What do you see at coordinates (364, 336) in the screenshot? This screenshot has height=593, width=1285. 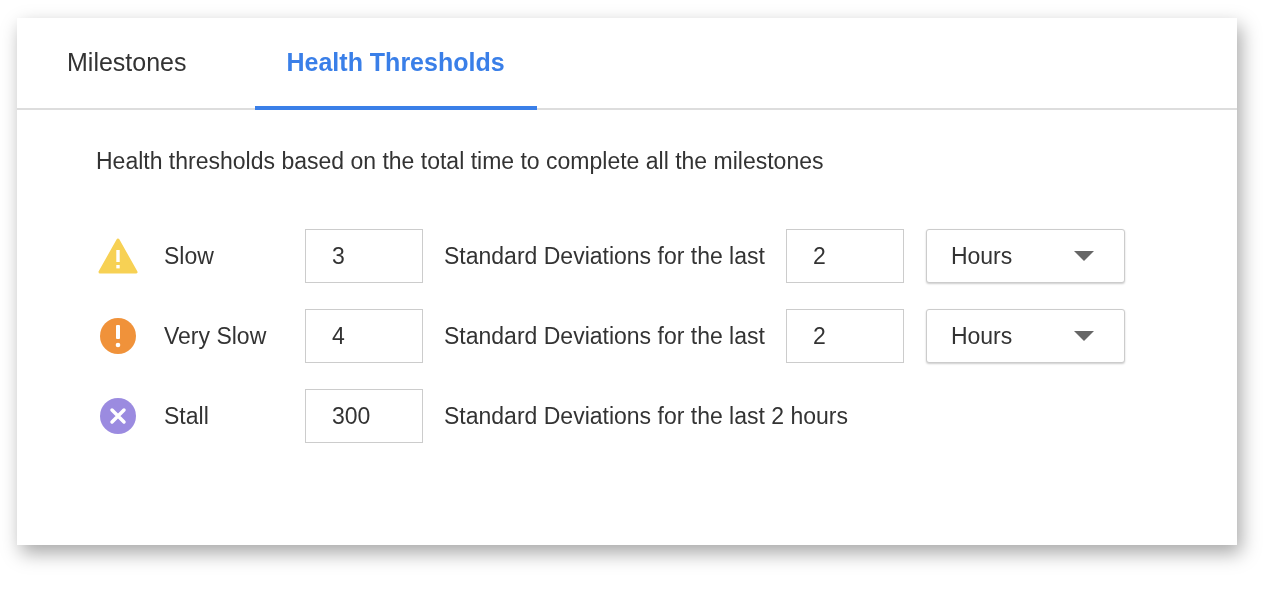 I see `deviation-input: 4` at bounding box center [364, 336].